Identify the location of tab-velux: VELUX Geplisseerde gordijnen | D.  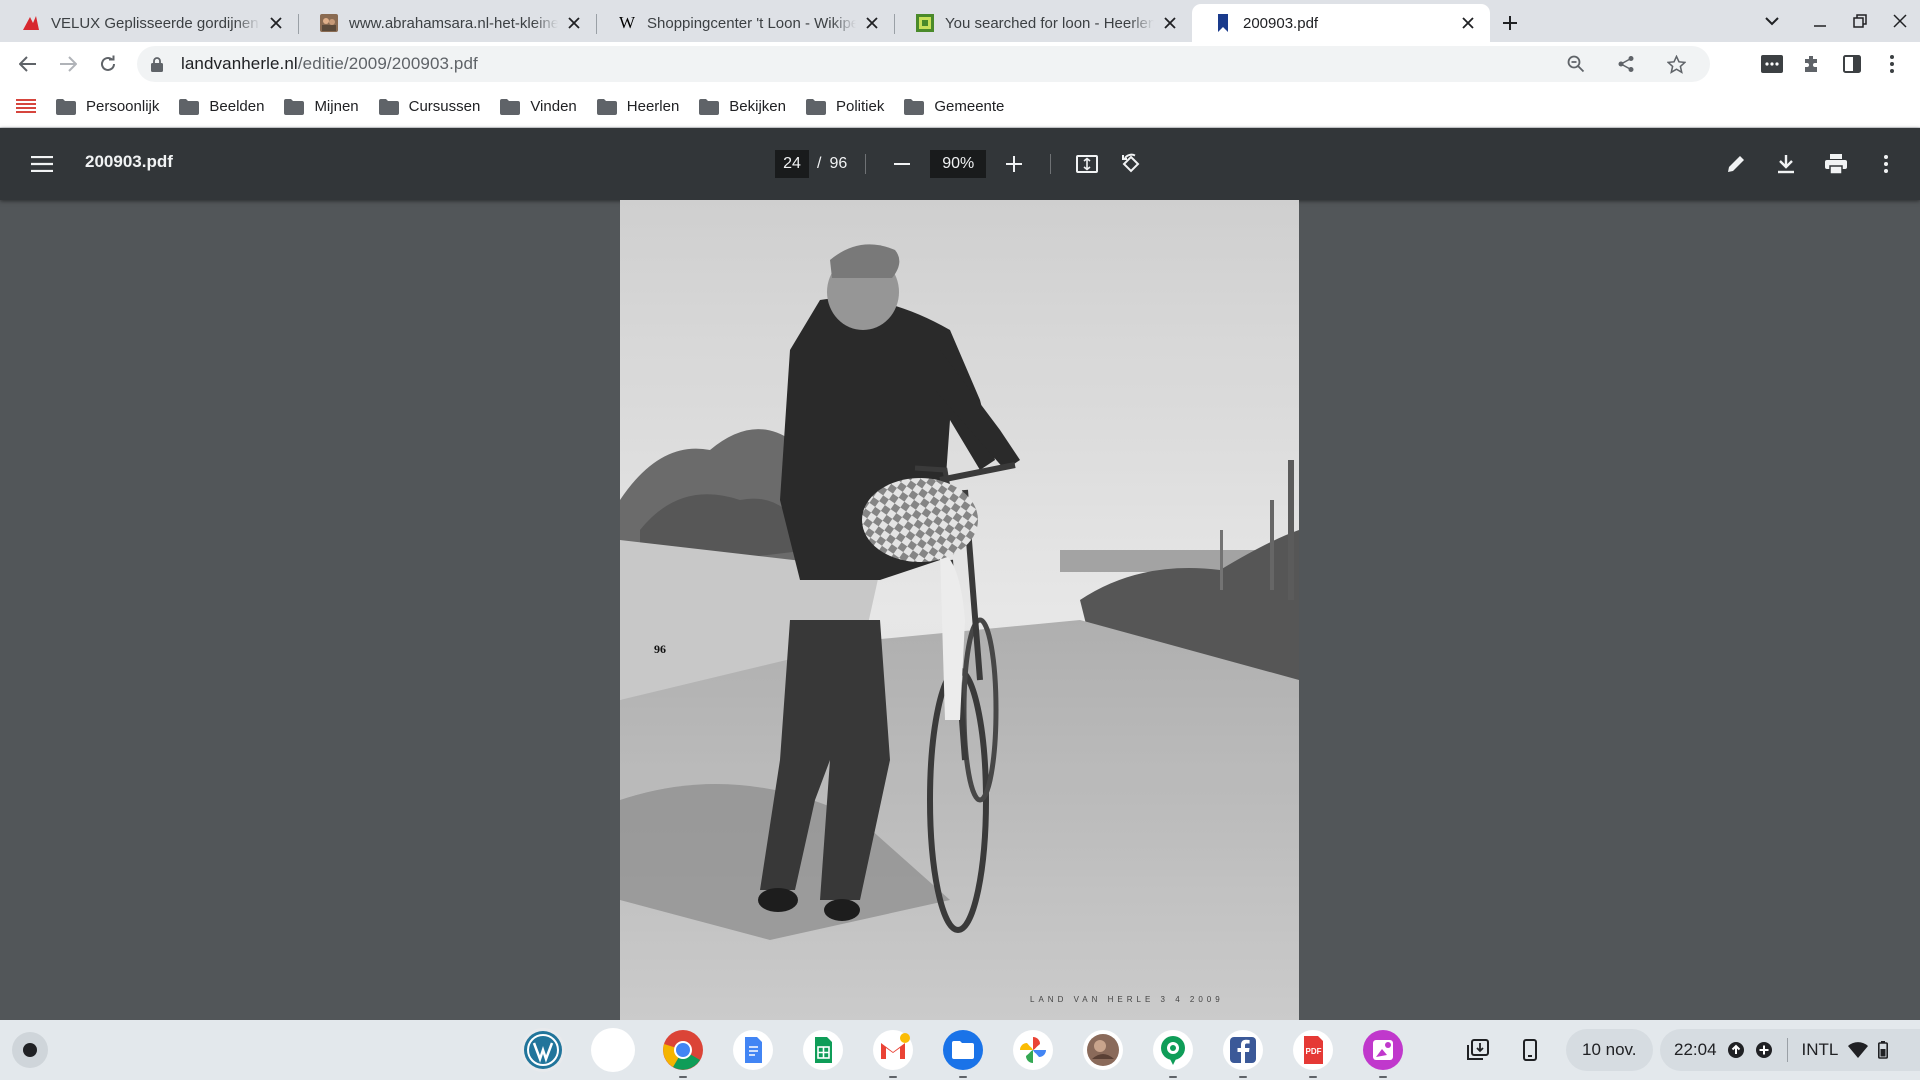
(149, 23).